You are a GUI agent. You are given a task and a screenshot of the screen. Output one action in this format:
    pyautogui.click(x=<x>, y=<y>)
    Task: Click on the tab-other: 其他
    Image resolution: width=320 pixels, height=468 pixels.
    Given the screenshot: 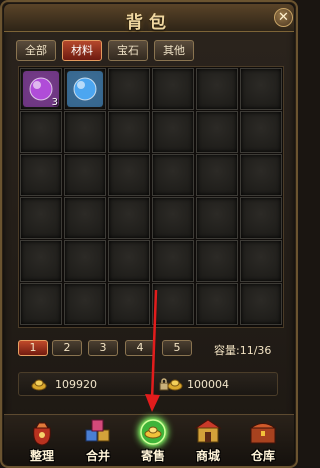 What is the action you would take?
    pyautogui.click(x=174, y=50)
    